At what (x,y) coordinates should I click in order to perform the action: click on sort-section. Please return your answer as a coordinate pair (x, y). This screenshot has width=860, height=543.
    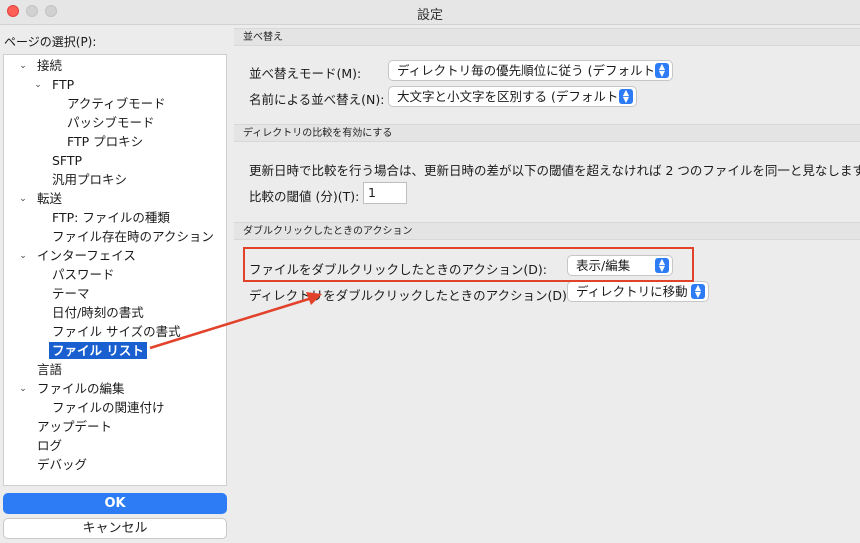
    Looking at the image, I should click on (547, 84).